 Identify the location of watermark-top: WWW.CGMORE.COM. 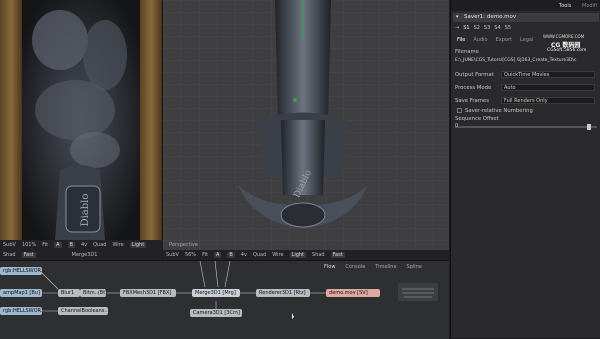
(564, 36).